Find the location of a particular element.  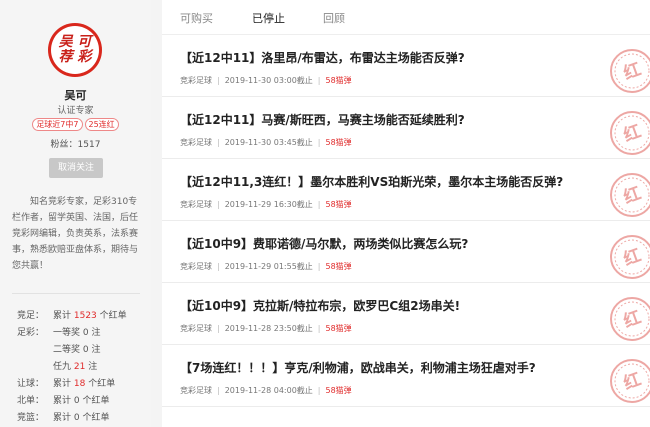

tab-stopped: 已停止 is located at coordinates (268, 18).